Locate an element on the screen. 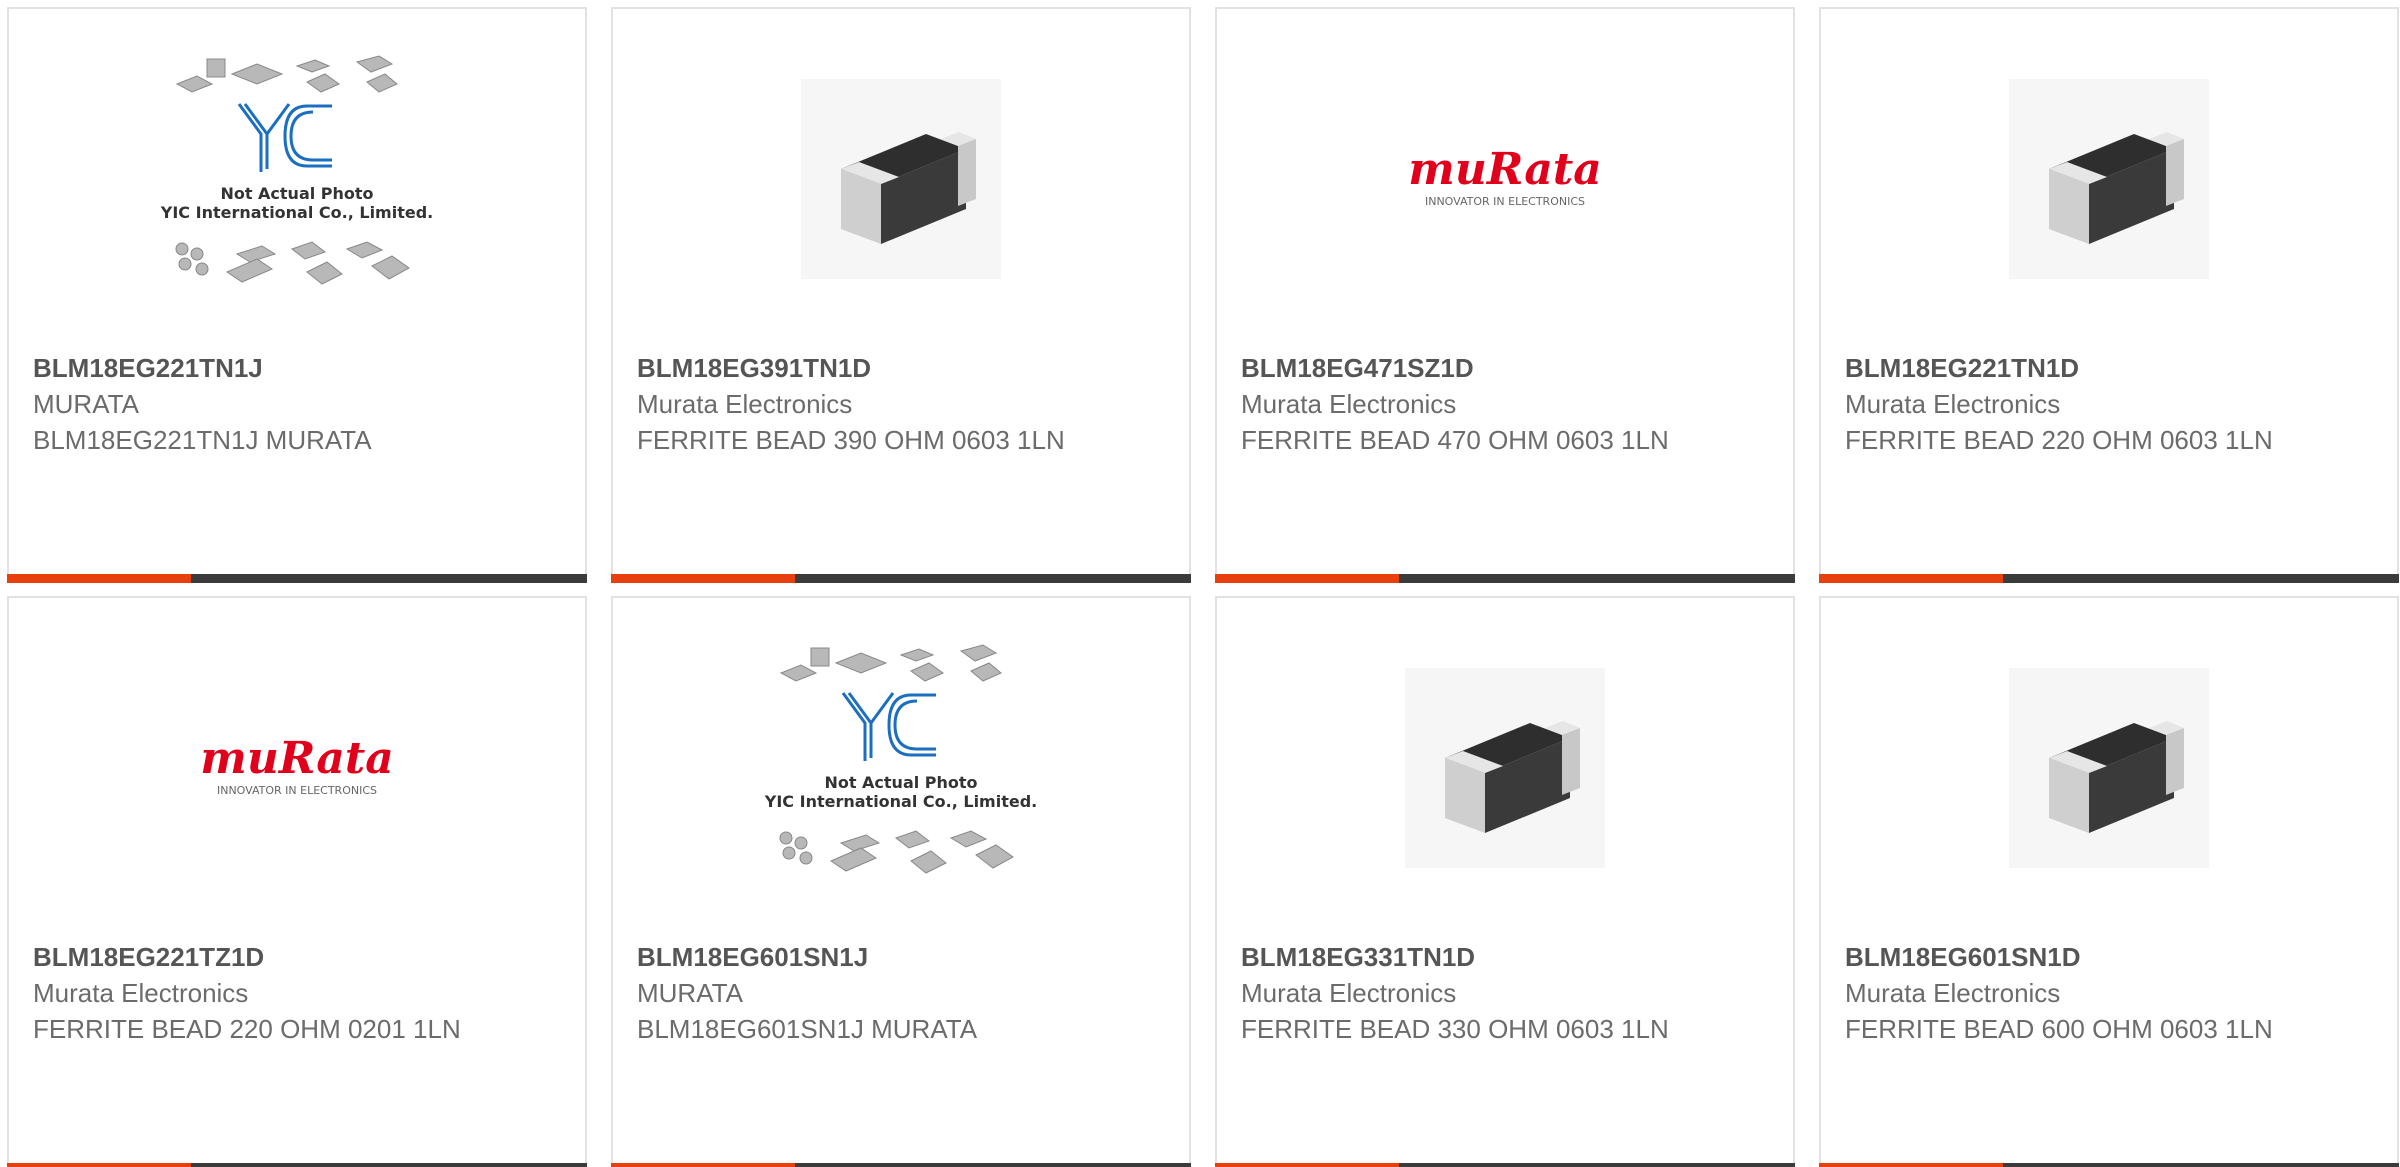  part-number: BLM18EG601SN1D is located at coordinates (2111, 957).